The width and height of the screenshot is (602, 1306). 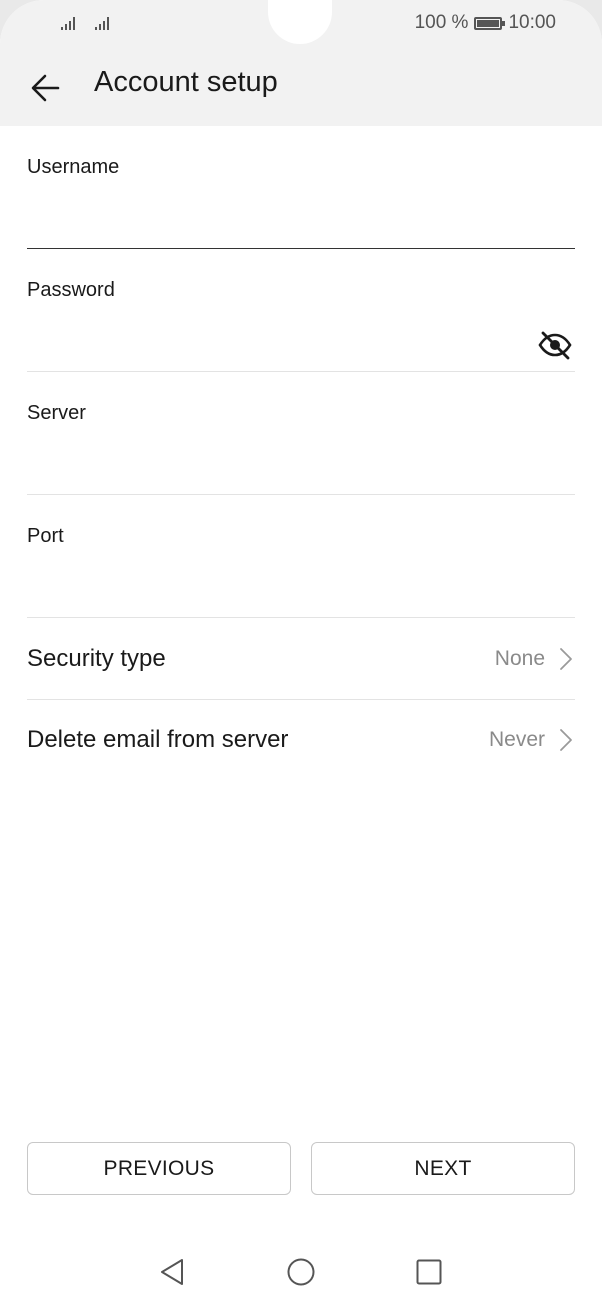 What do you see at coordinates (46, 88) in the screenshot?
I see `arrow-left-icon` at bounding box center [46, 88].